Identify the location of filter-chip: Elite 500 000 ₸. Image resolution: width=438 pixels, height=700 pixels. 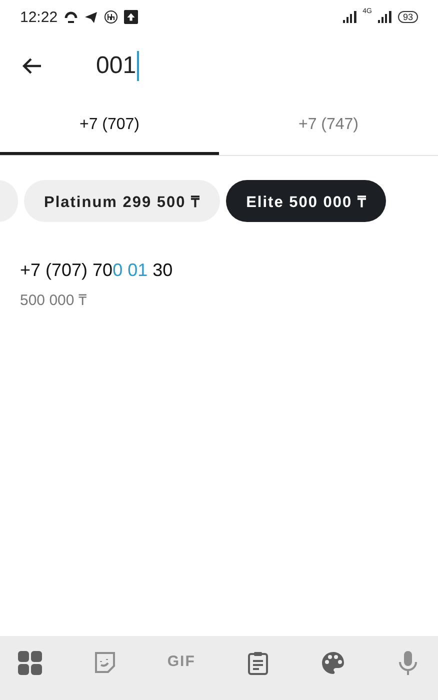
(306, 201).